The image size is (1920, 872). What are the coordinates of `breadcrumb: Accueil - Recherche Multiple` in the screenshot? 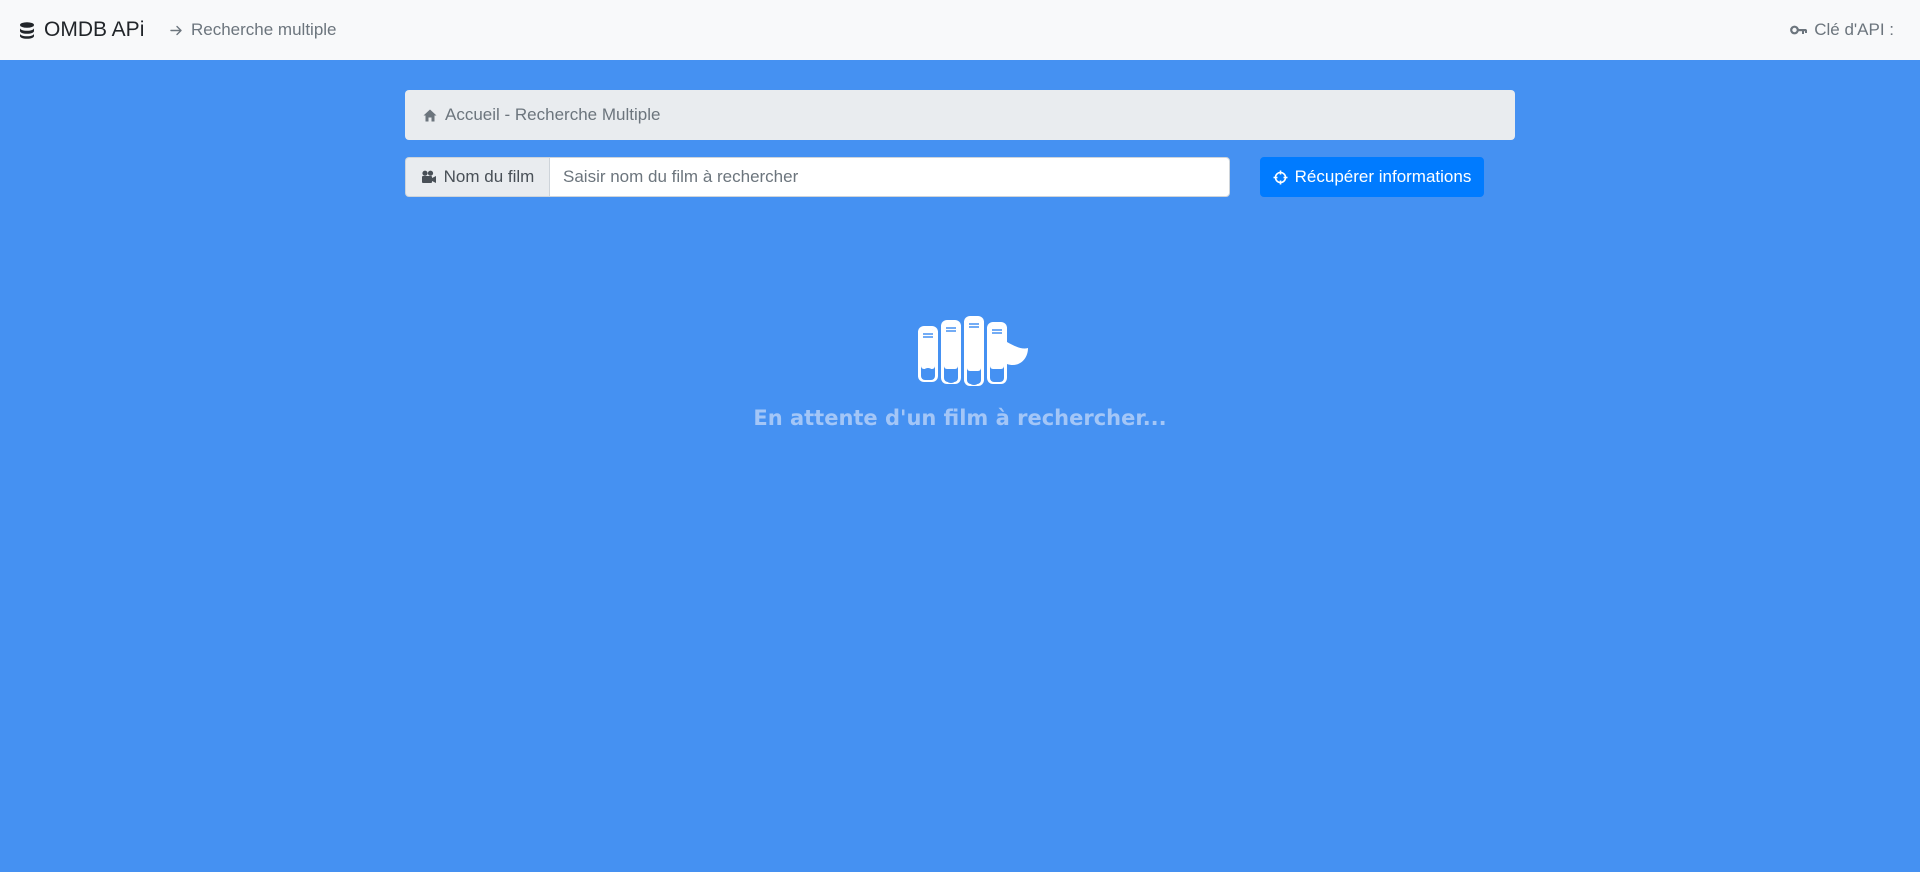 It's located at (960, 115).